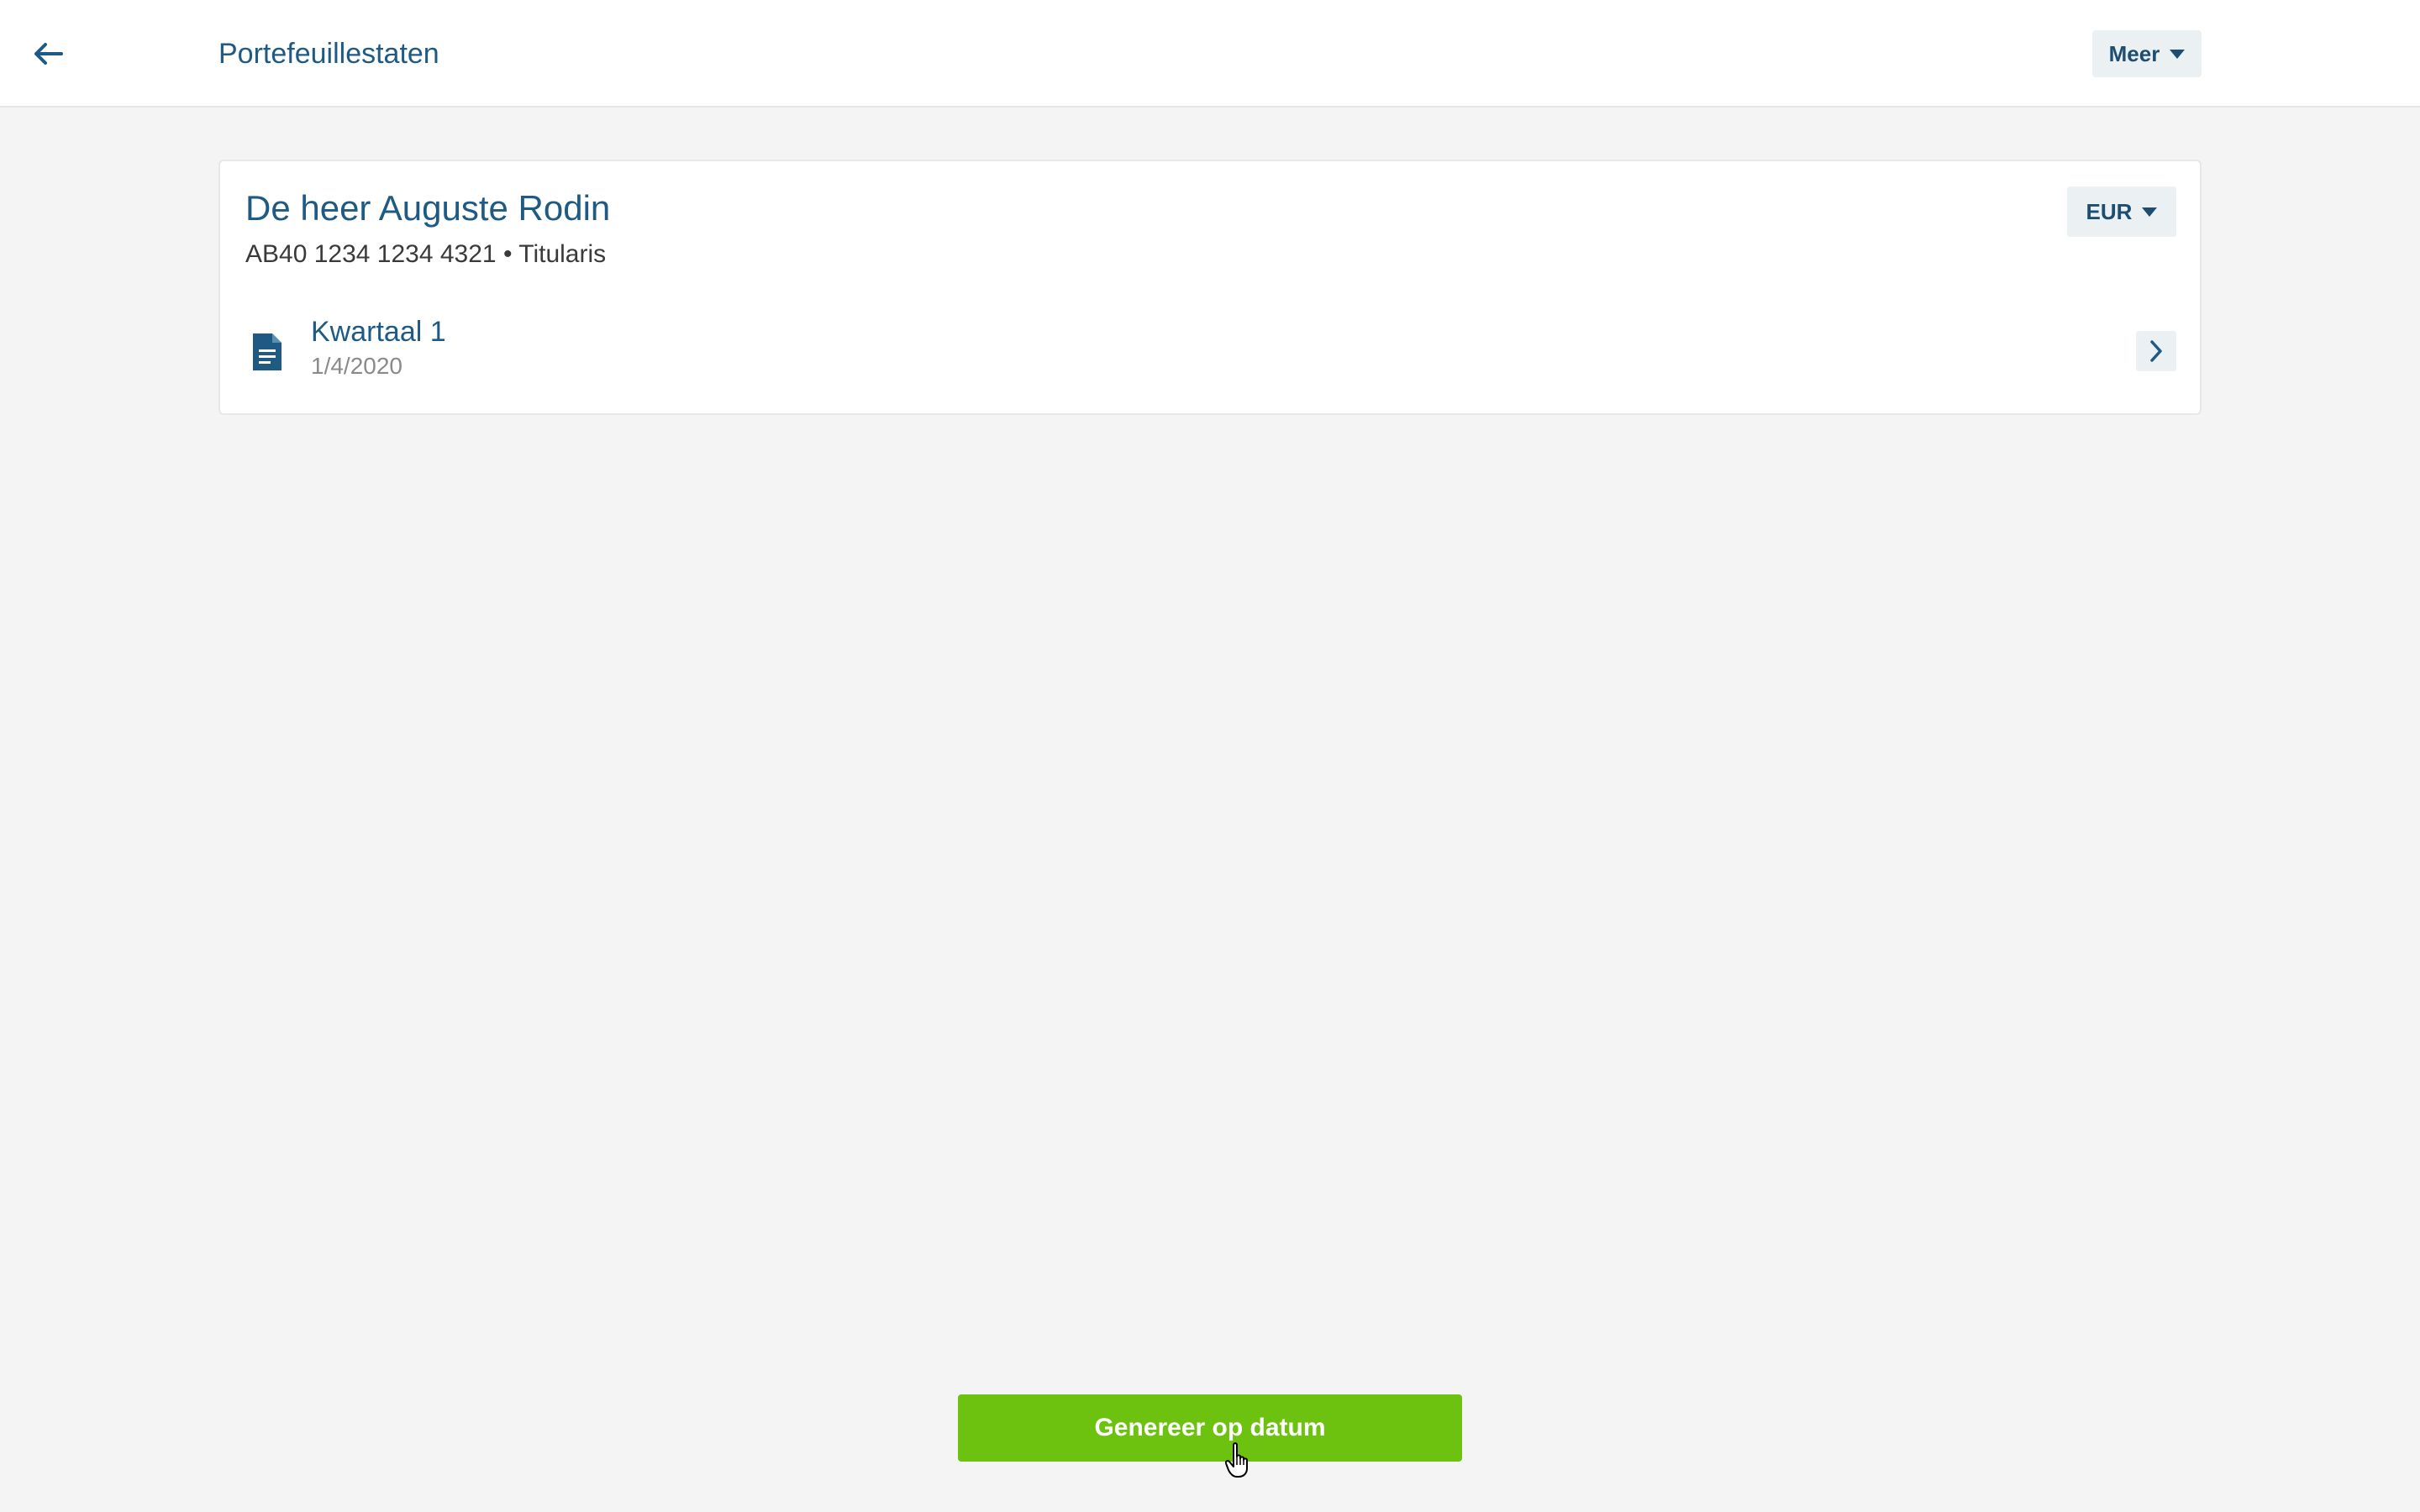  I want to click on open-statement-button, so click(2156, 351).